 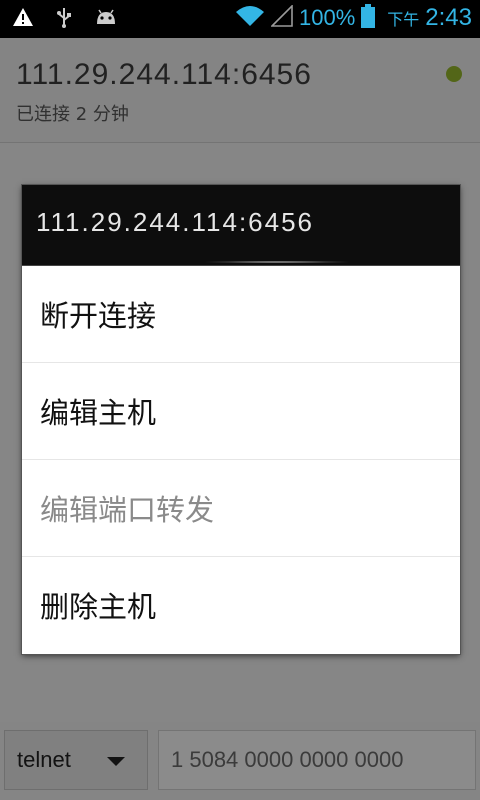 What do you see at coordinates (277, 262) in the screenshot?
I see `title-divider-highlight` at bounding box center [277, 262].